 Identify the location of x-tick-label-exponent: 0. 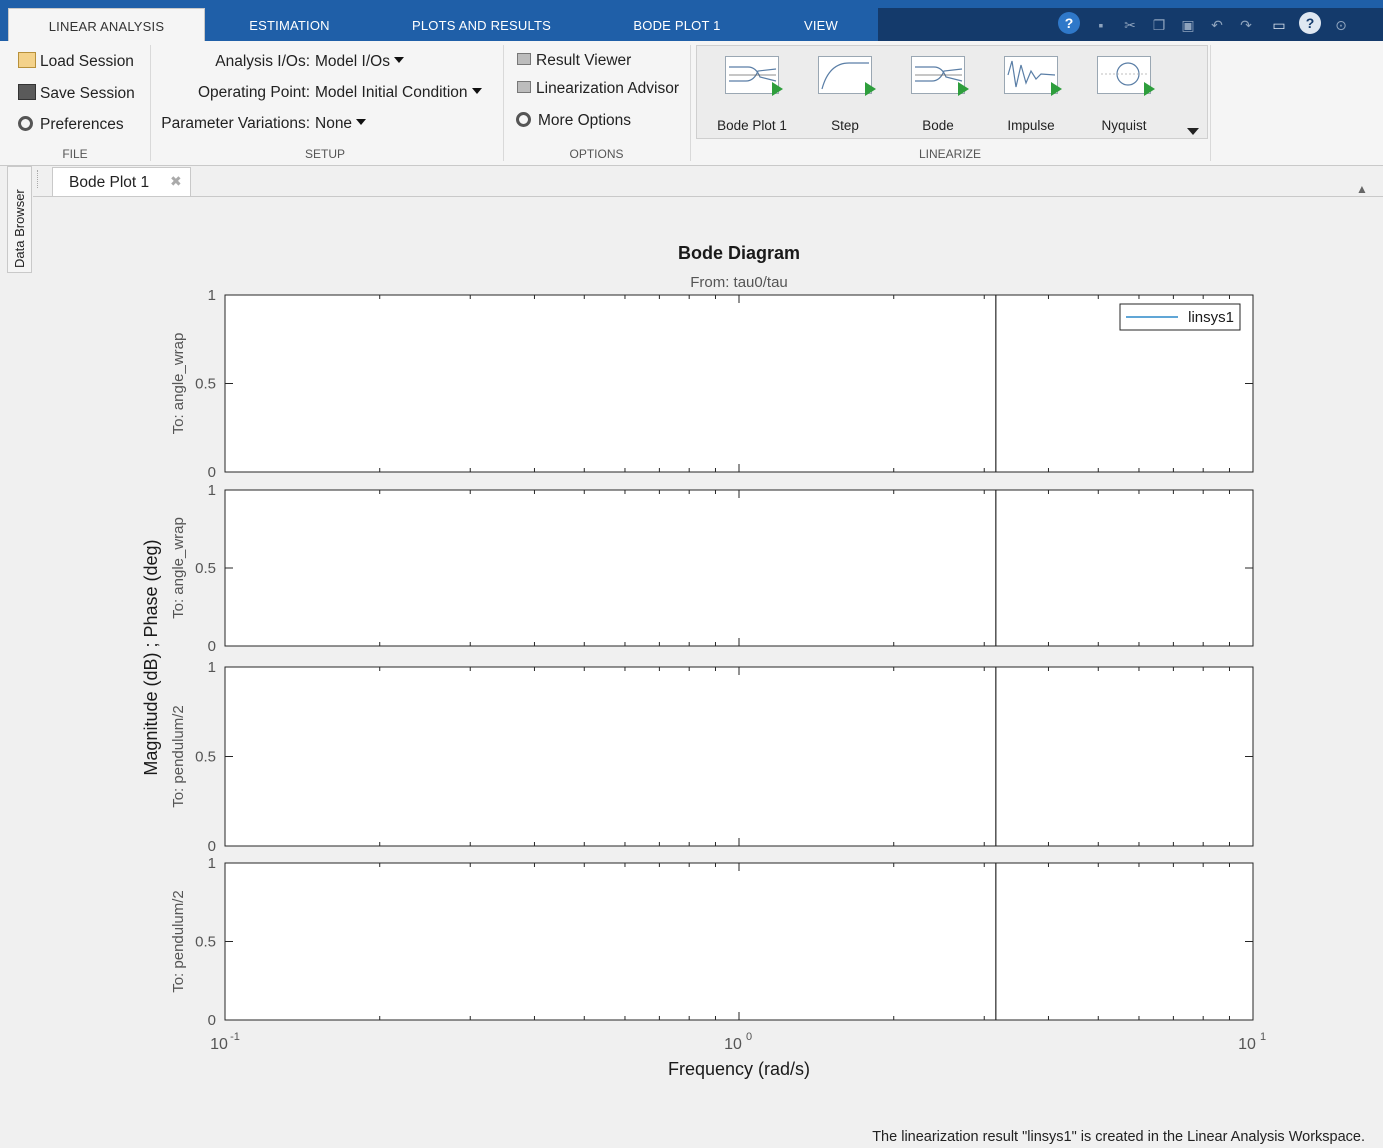
(749, 1037).